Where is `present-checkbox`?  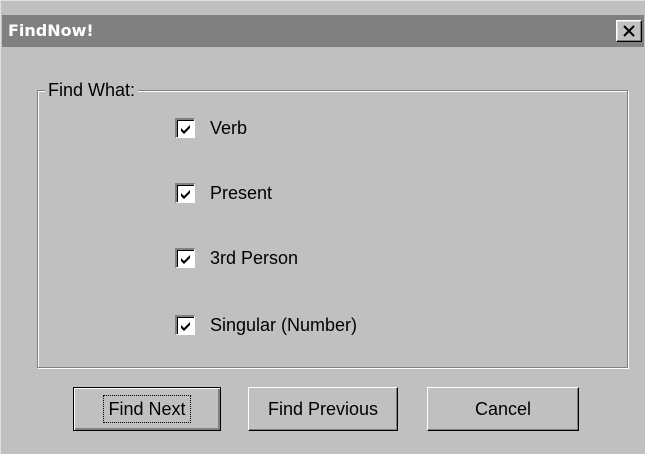 present-checkbox is located at coordinates (185, 193).